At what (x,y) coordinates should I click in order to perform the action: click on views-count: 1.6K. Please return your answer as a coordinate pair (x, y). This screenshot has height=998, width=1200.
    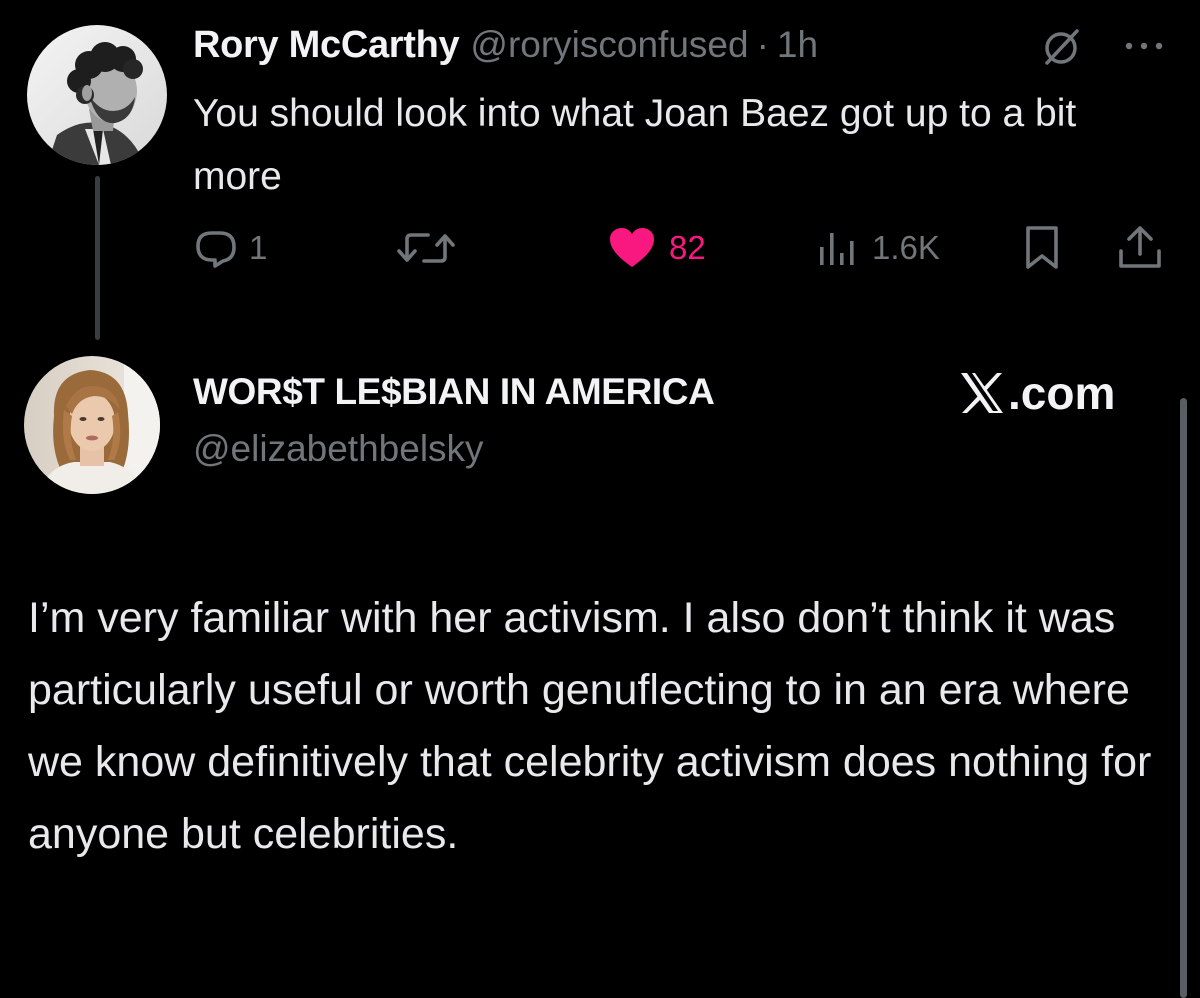
    Looking at the image, I should click on (906, 247).